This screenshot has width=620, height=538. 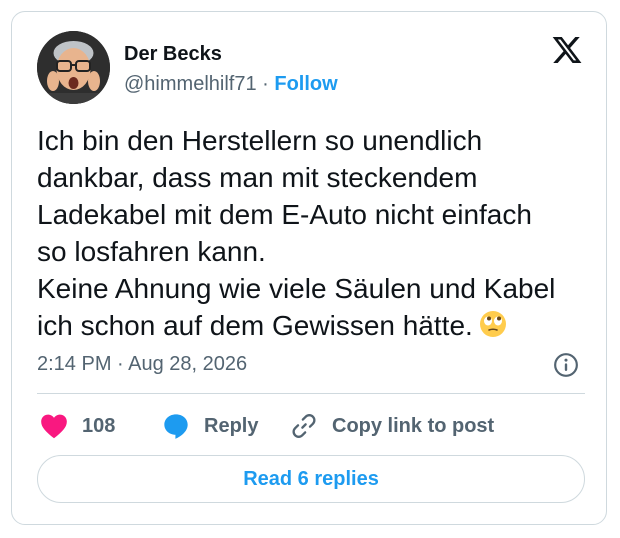 I want to click on author-name: Der Becks, so click(x=173, y=54).